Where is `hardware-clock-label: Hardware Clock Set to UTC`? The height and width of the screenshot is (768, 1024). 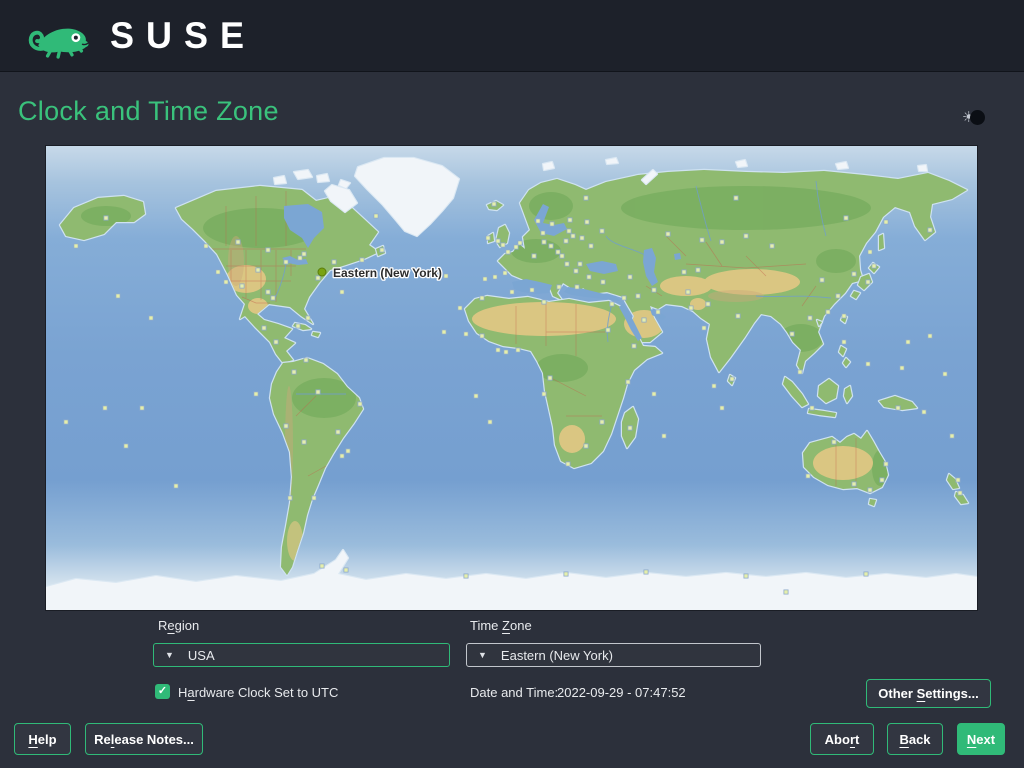 hardware-clock-label: Hardware Clock Set to UTC is located at coordinates (258, 692).